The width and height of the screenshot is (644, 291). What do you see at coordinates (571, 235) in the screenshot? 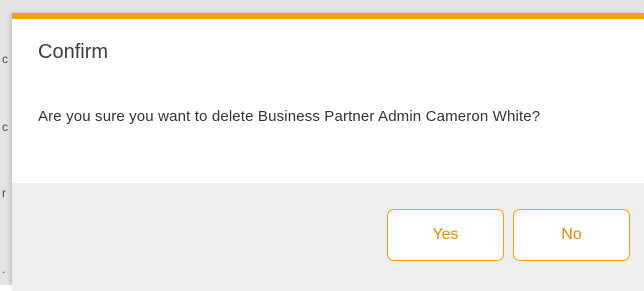
I see `no-button: No` at bounding box center [571, 235].